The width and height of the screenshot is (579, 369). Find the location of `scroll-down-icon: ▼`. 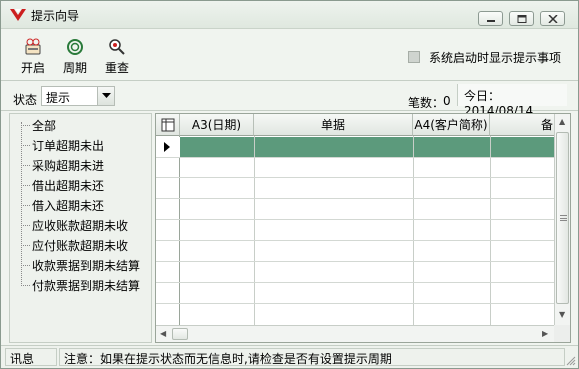

scroll-down-icon: ▼ is located at coordinates (562, 314).